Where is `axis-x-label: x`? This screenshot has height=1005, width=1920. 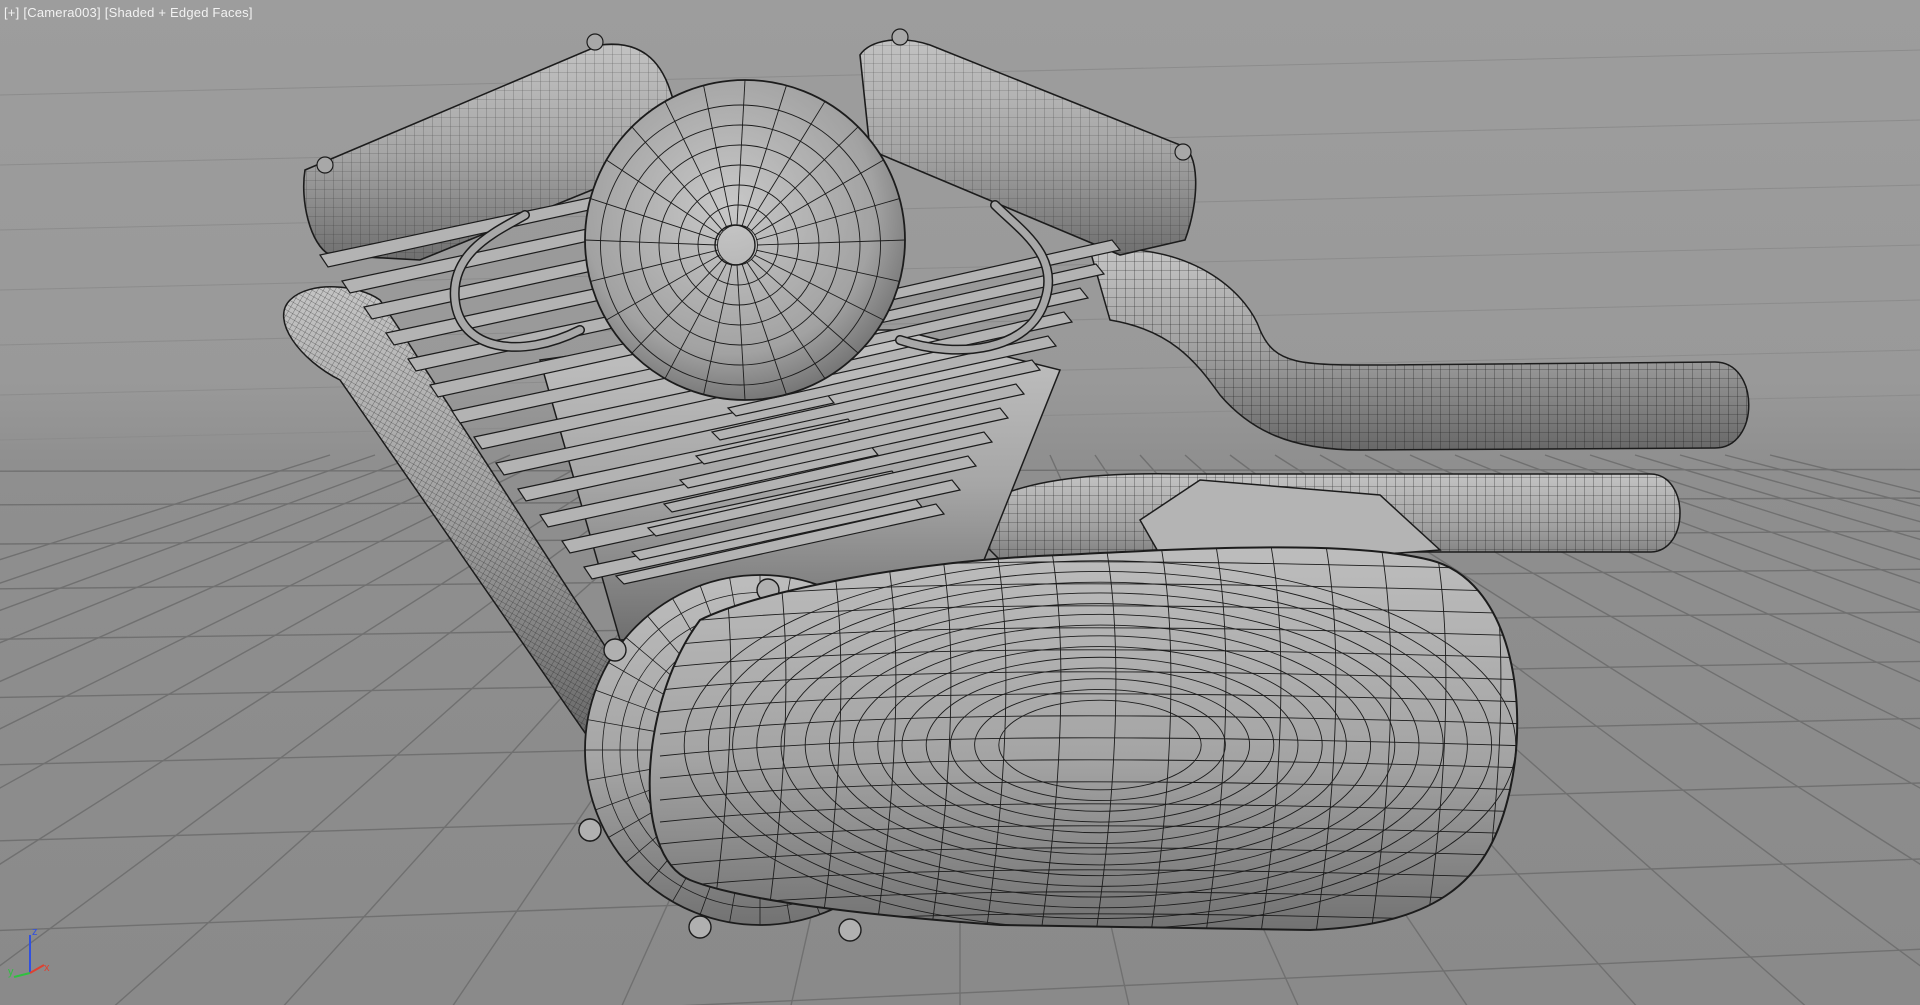 axis-x-label: x is located at coordinates (47, 968).